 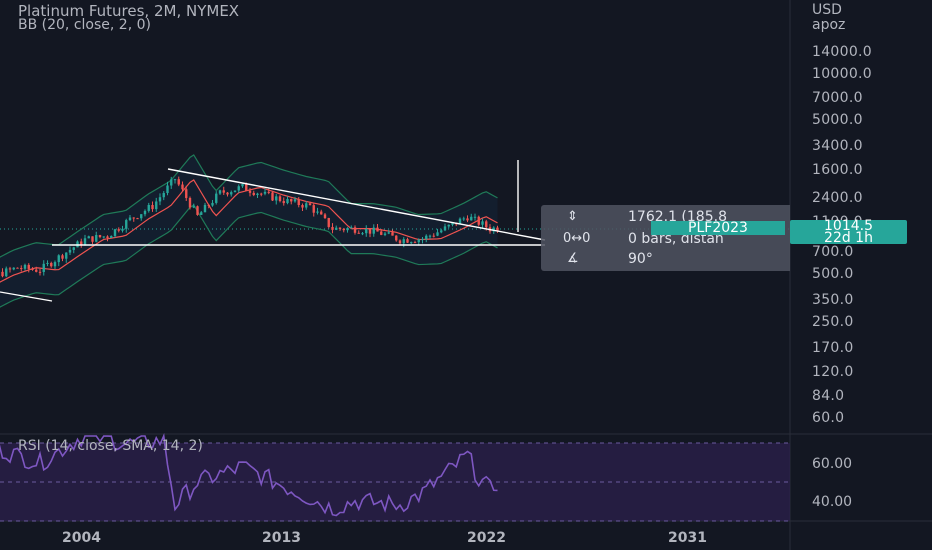 What do you see at coordinates (842, 52) in the screenshot?
I see `price-tick: 14000.0` at bounding box center [842, 52].